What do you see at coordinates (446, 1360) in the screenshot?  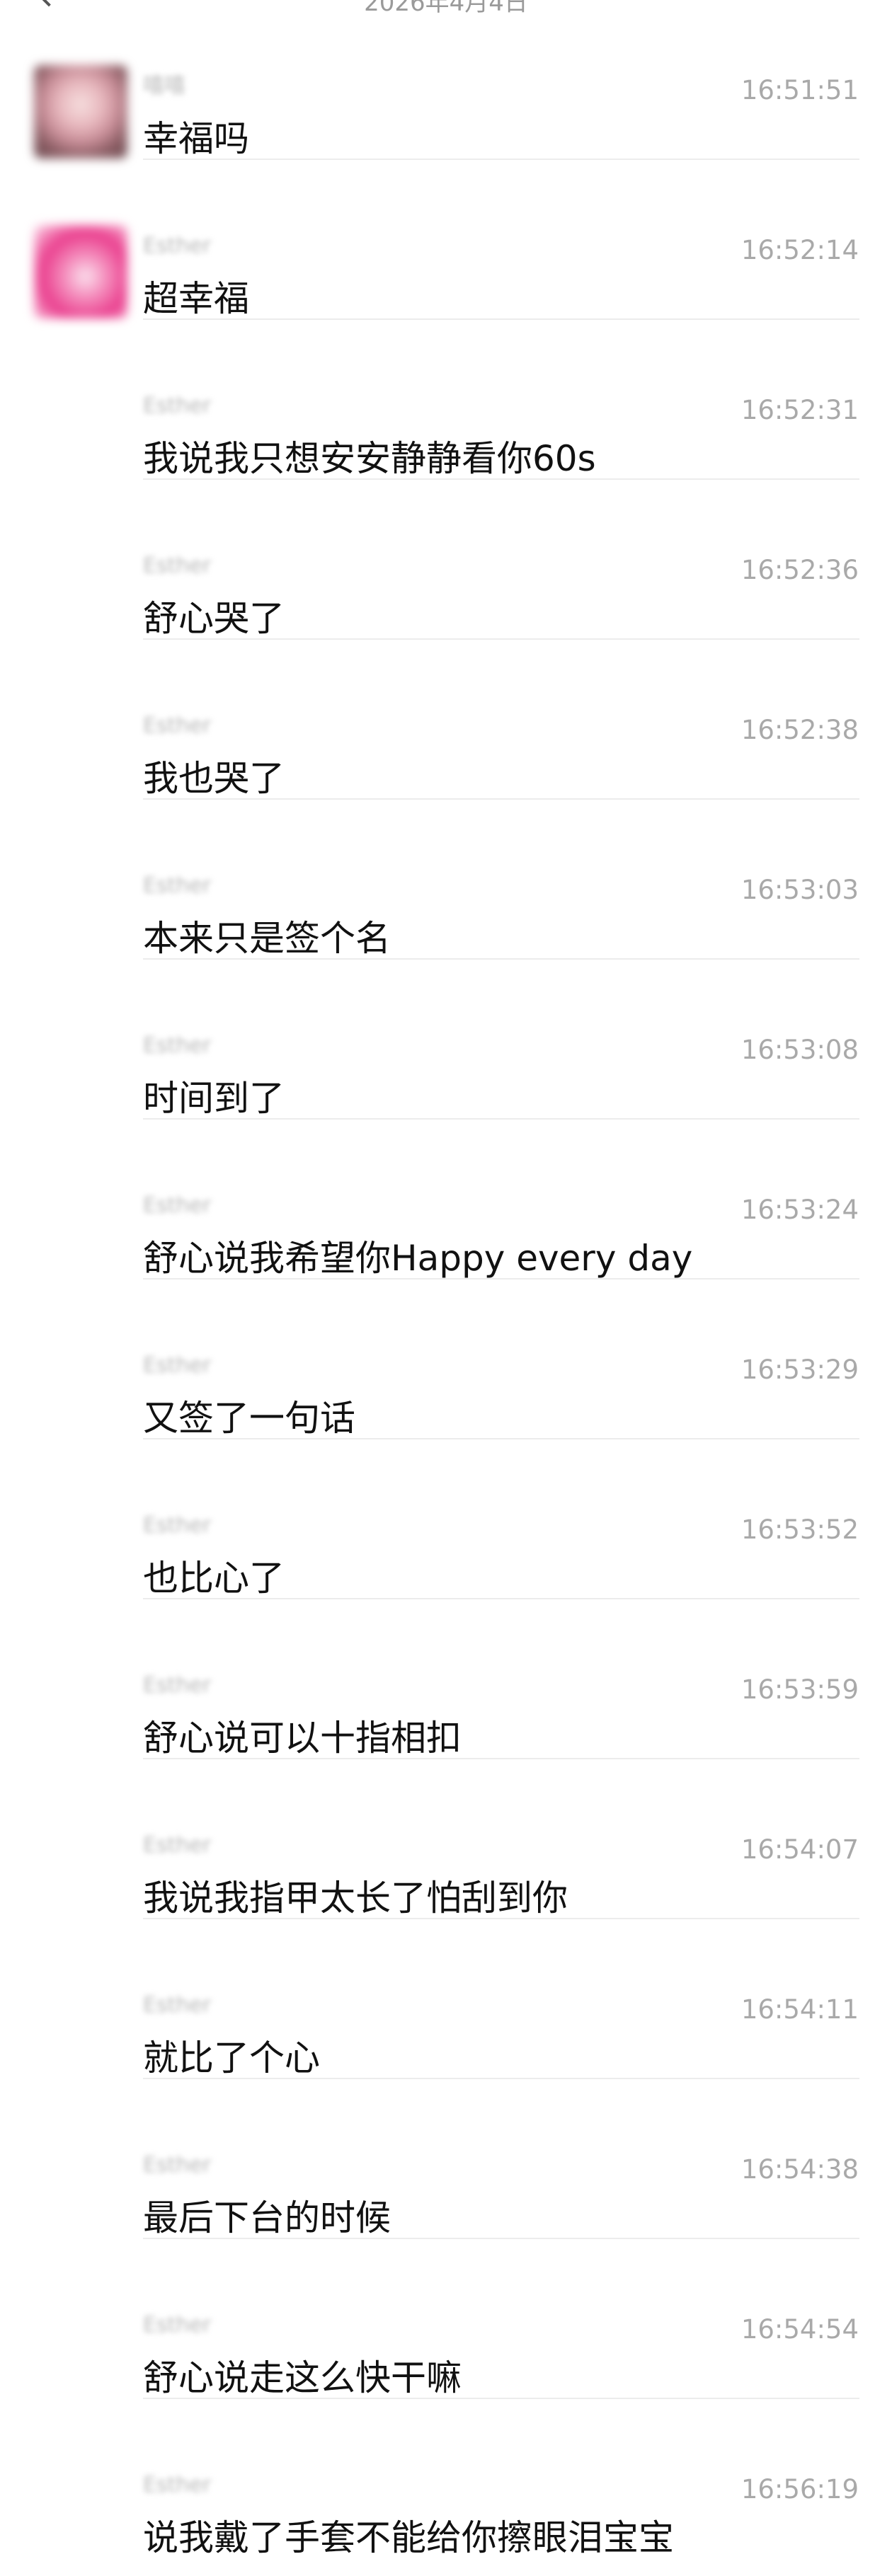 I see `message-row: Esther 16:53:29 又签了一句话` at bounding box center [446, 1360].